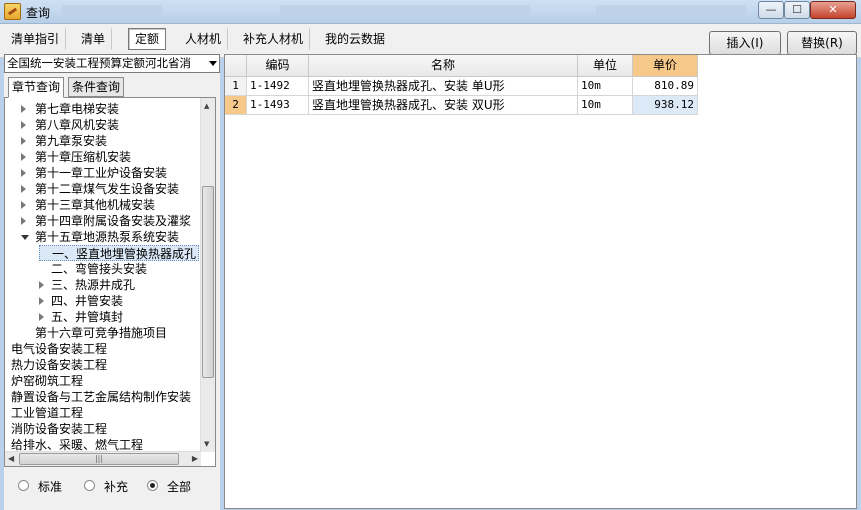  What do you see at coordinates (23, 485) in the screenshot?
I see `radio-standard` at bounding box center [23, 485].